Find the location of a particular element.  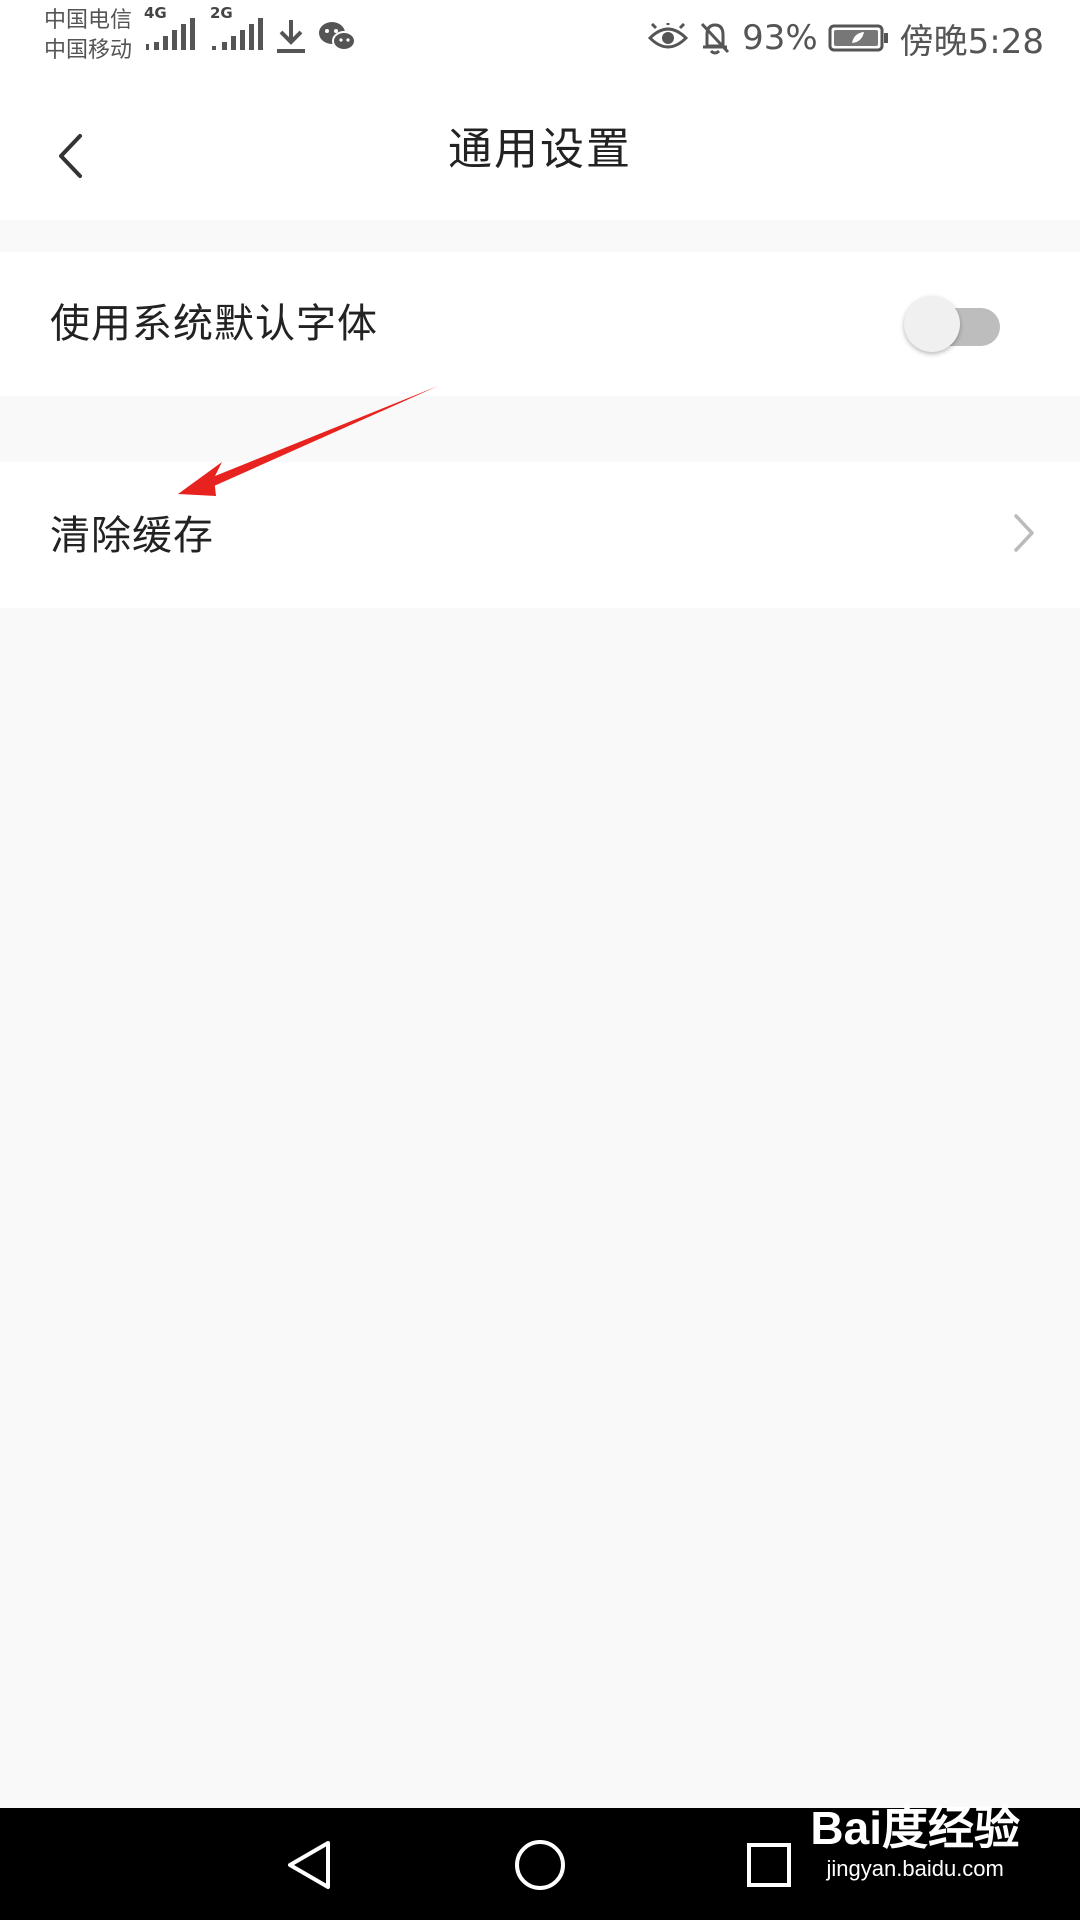

nav-recents-button is located at coordinates (769, 1865).